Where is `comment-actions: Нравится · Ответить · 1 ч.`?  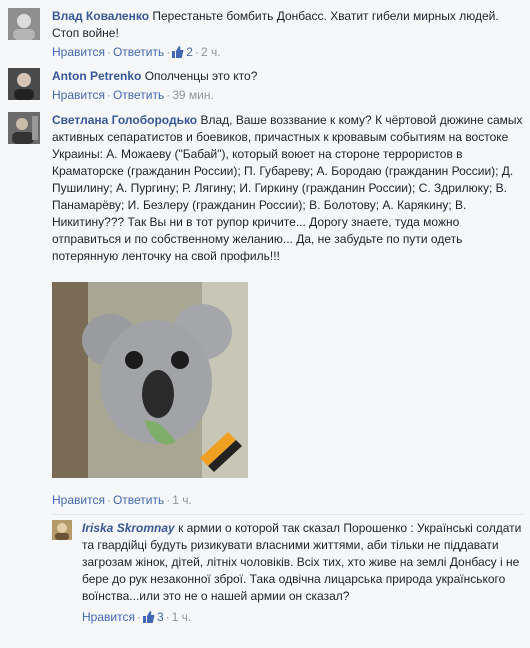 comment-actions: Нравится · Ответить · 1 ч. is located at coordinates (122, 500).